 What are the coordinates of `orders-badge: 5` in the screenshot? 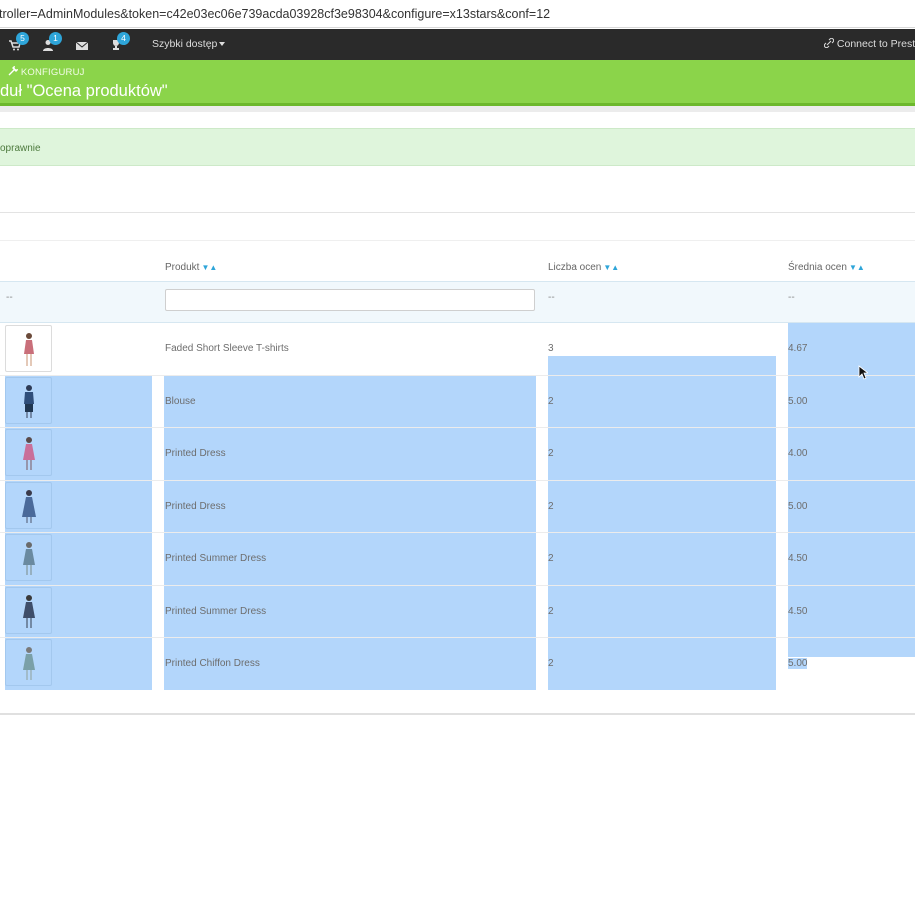 It's located at (22, 38).